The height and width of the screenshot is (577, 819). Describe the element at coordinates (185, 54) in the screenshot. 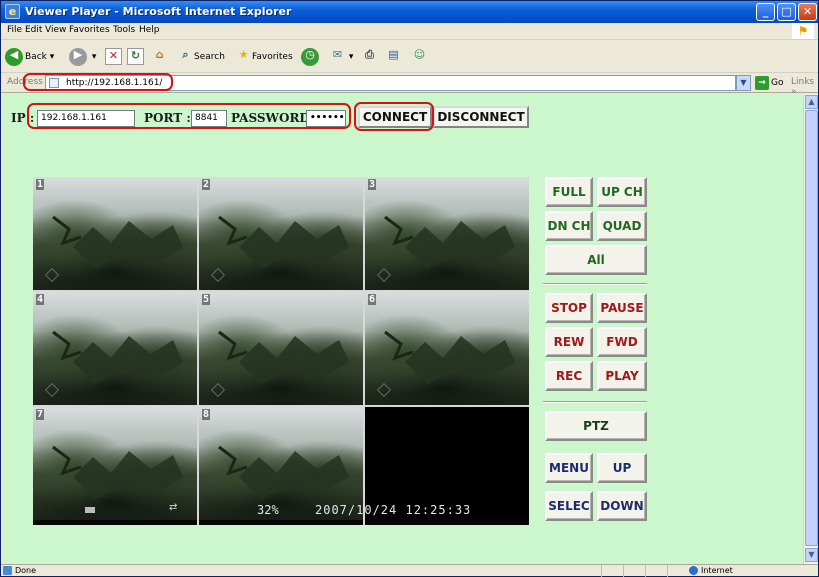

I see `search-icon: ⌕` at that location.